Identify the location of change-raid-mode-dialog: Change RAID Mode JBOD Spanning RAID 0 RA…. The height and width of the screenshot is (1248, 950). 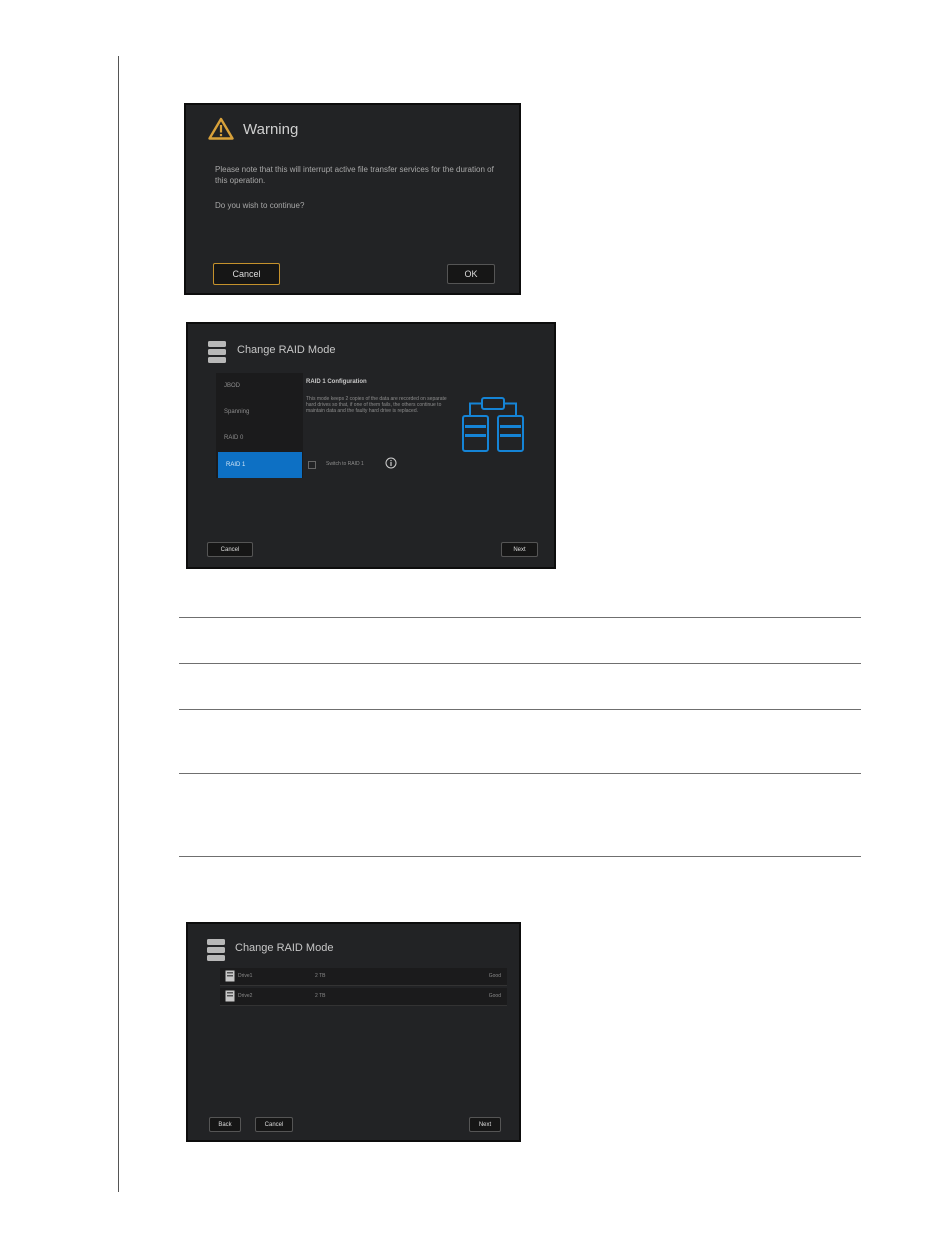
(371, 445).